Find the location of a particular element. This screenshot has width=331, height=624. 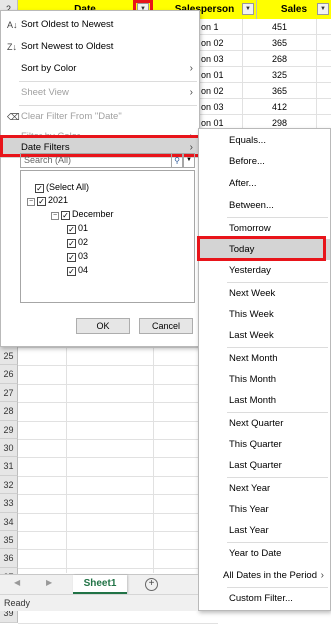

salesperson-cell: on 01 is located at coordinates (220, 75).